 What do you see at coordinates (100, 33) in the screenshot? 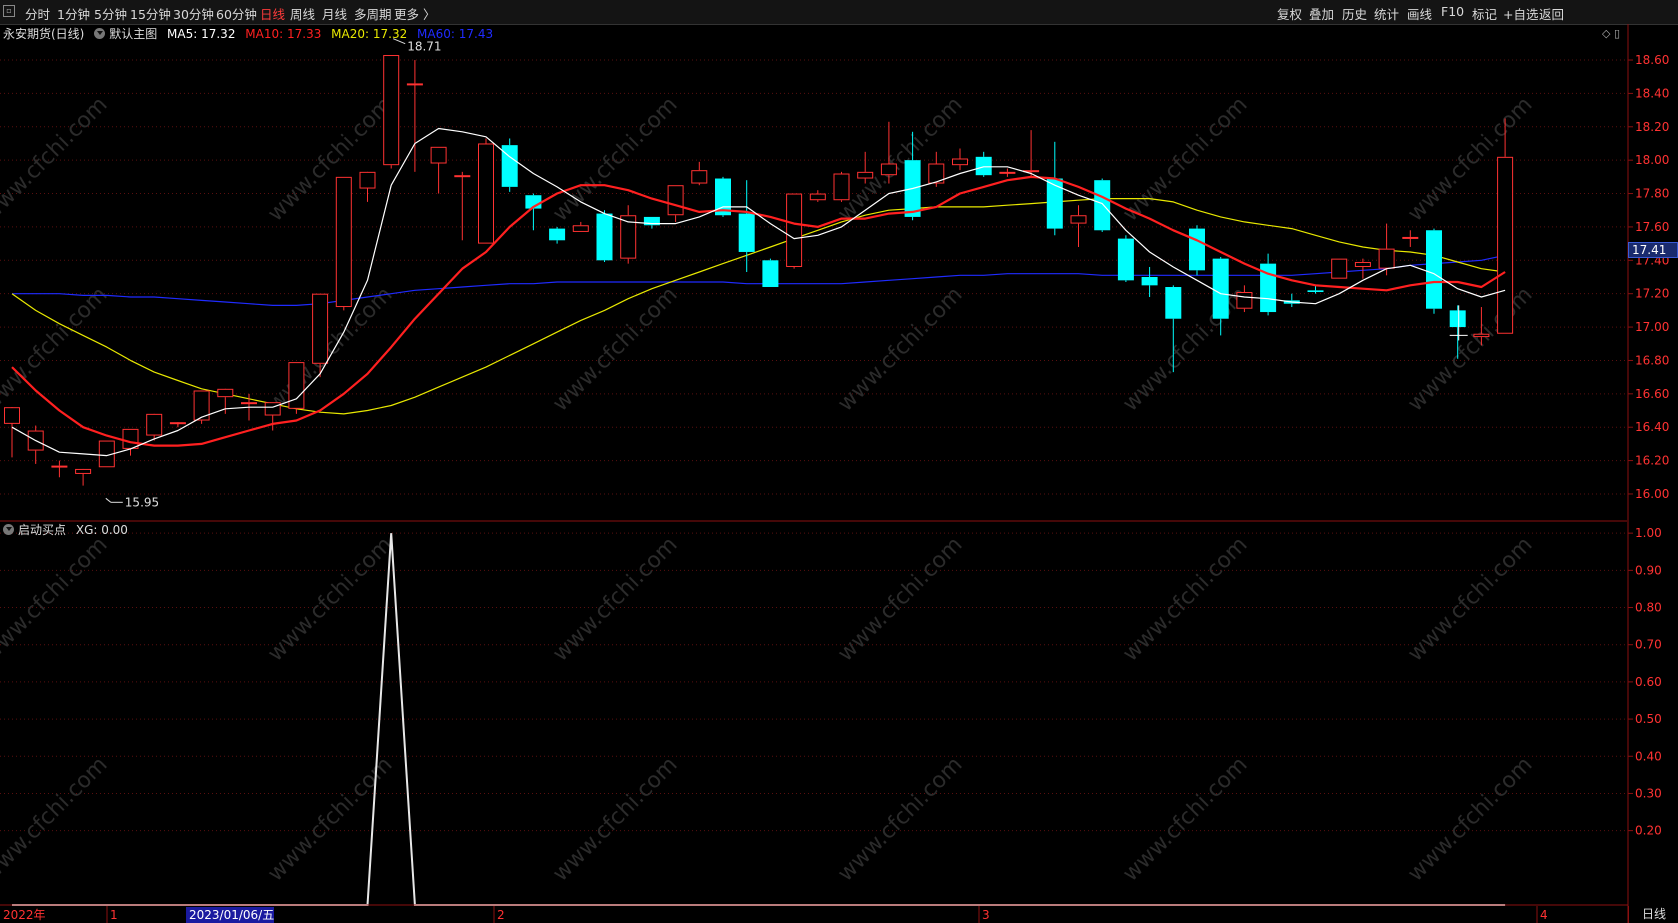
I see `template-dropdown-icon` at bounding box center [100, 33].